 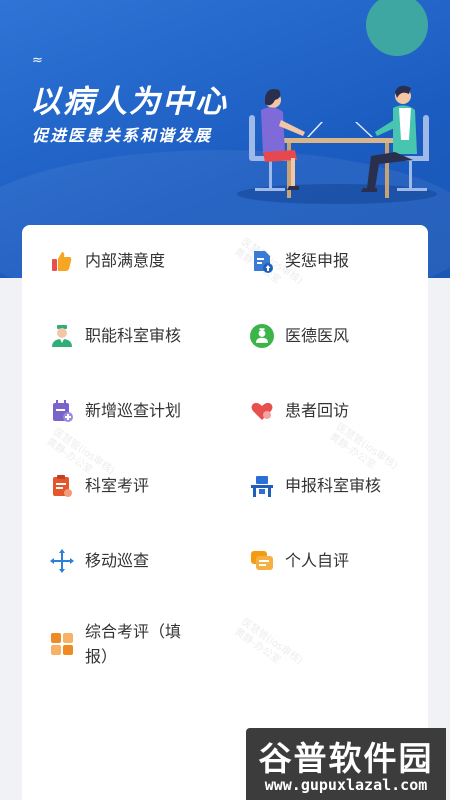 I want to click on menu-item-reward-punishment-report: 奖惩申报, so click(x=299, y=261).